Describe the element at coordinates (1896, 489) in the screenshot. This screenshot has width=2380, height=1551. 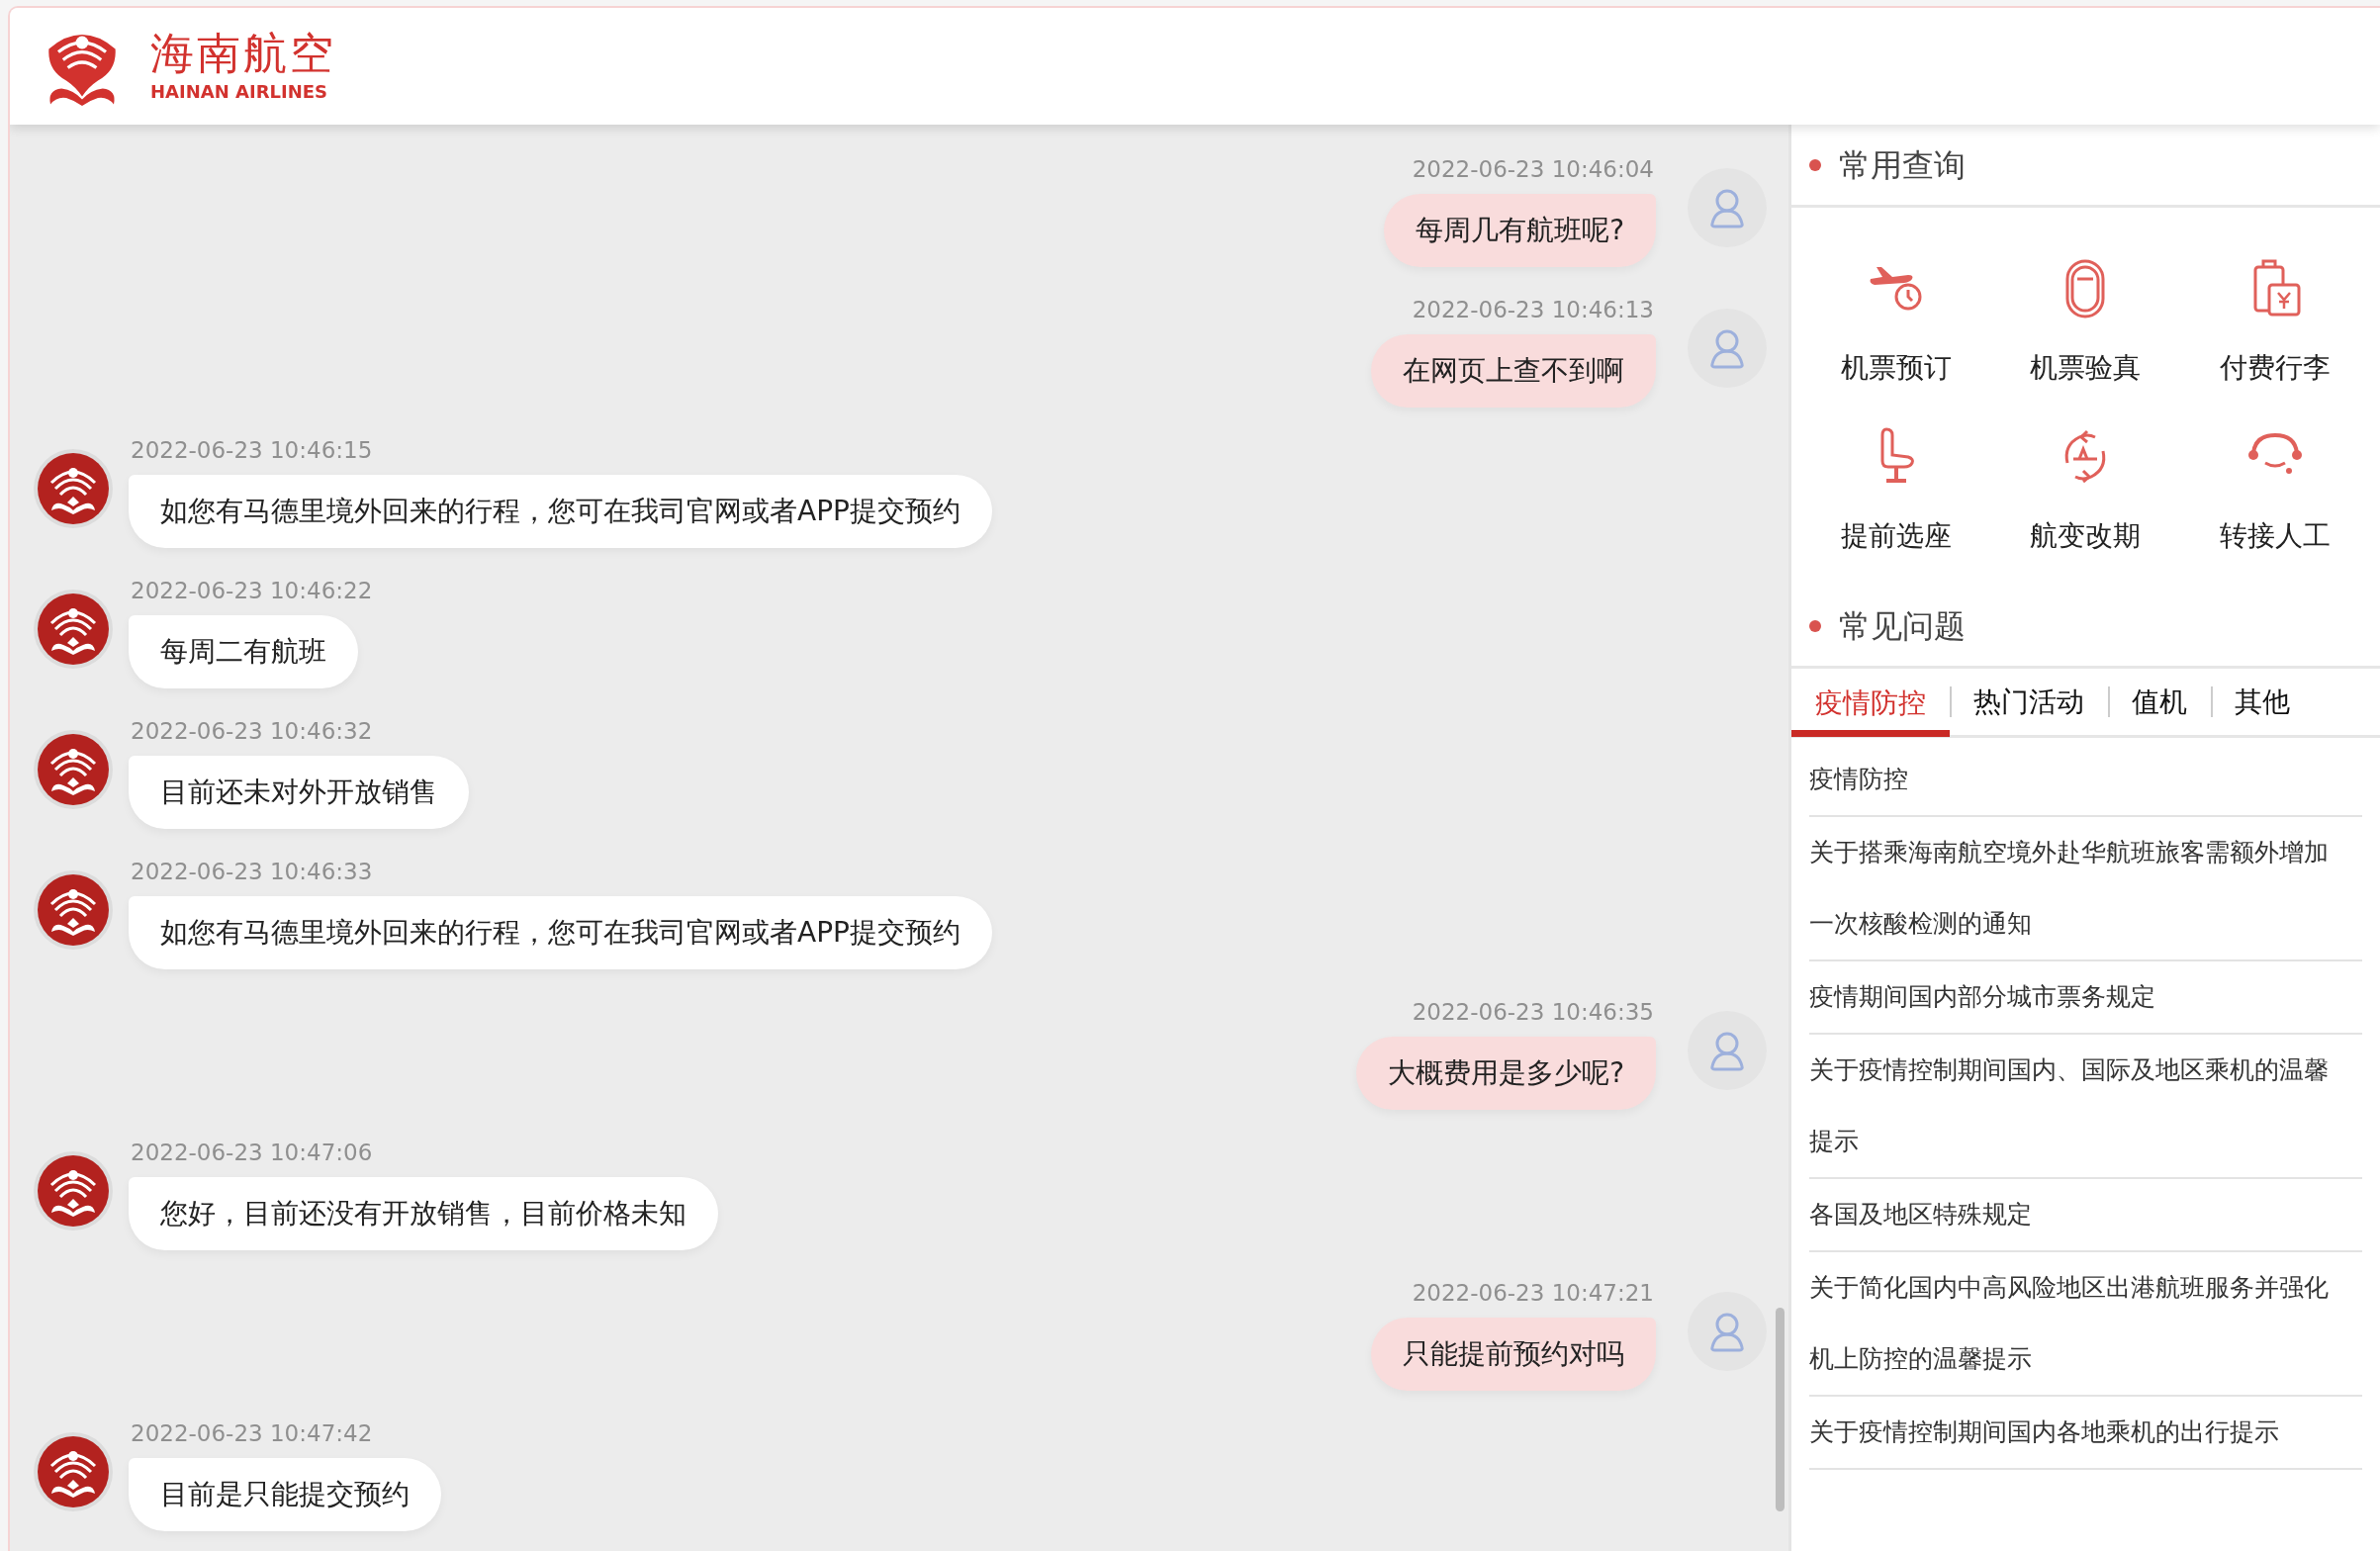
I see `quick-query-item: 提前选座` at that location.